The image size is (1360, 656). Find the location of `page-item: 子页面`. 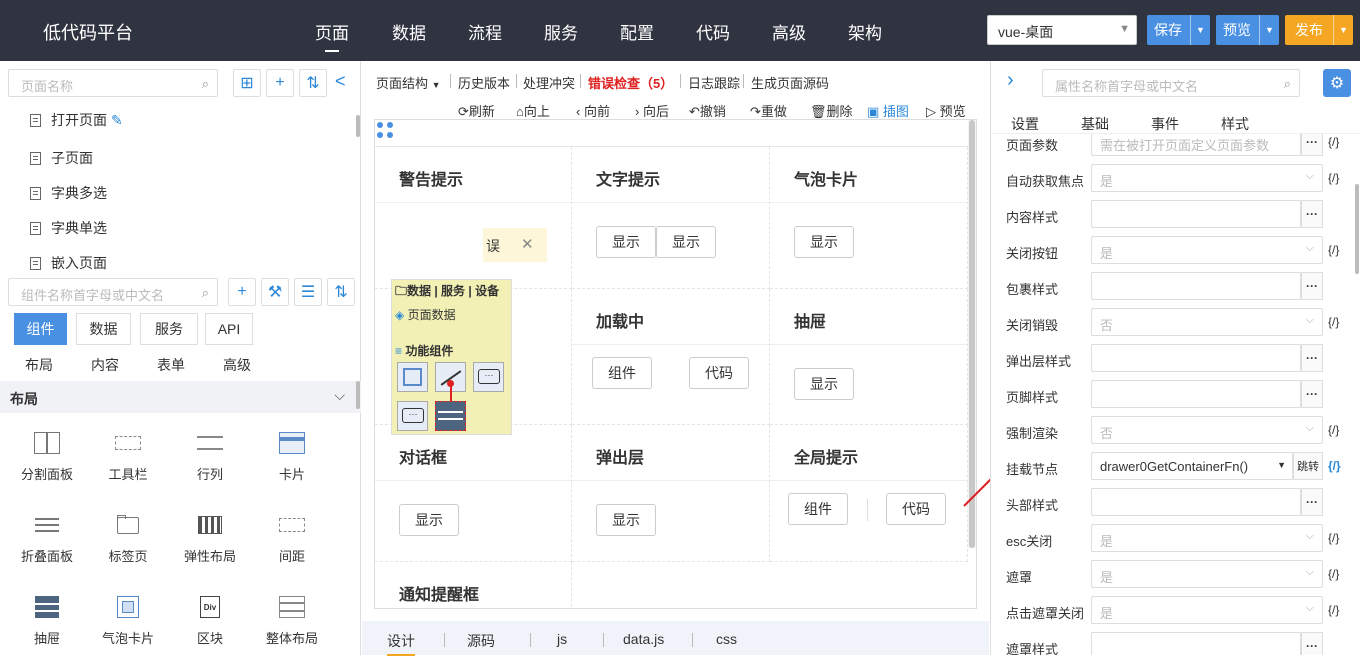

page-item: 子页面 is located at coordinates (61, 158).